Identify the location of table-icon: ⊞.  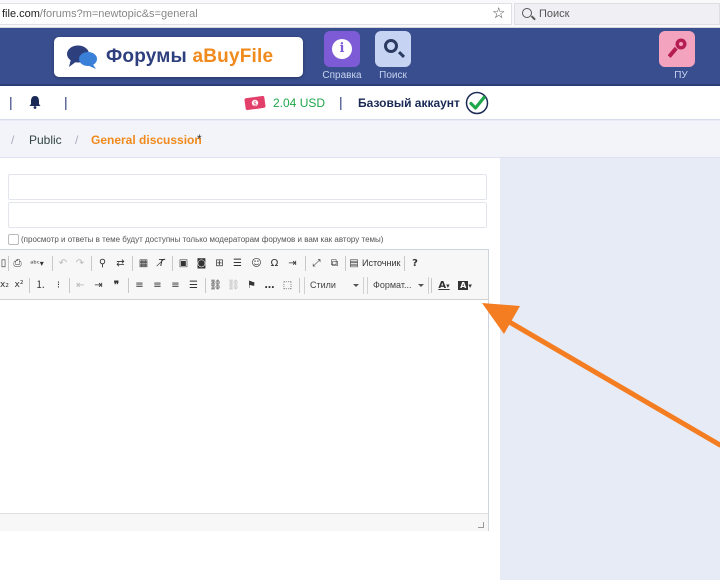
(219, 263).